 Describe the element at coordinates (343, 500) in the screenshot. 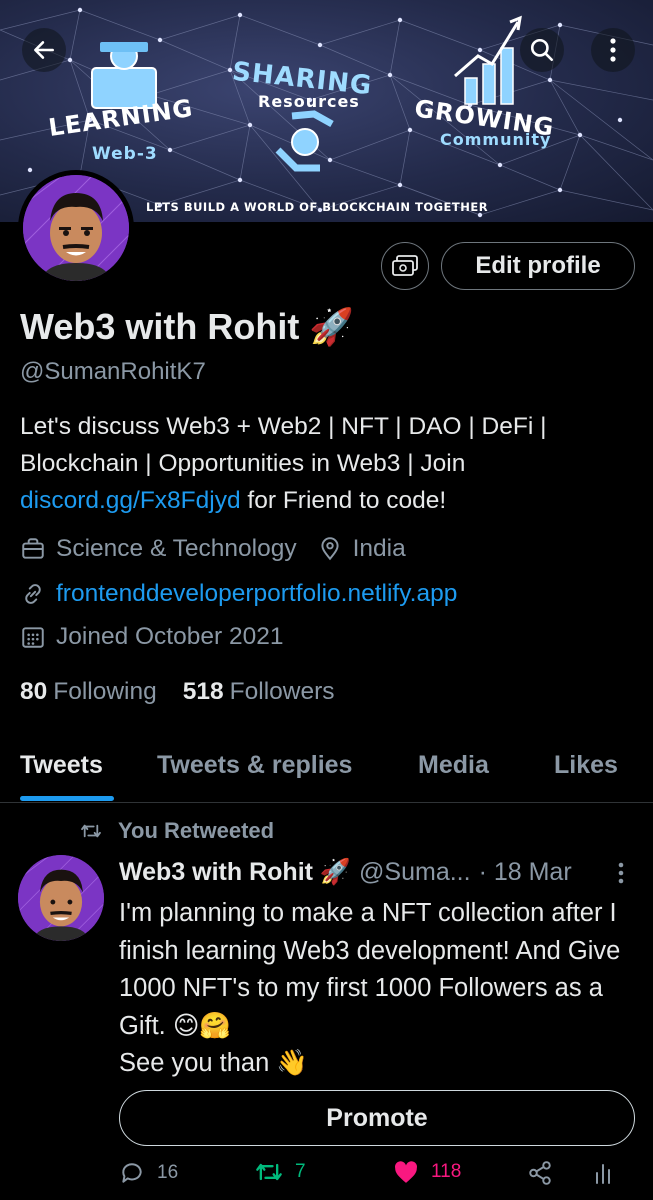

I see `bio-text-end: for Friend to code!` at that location.